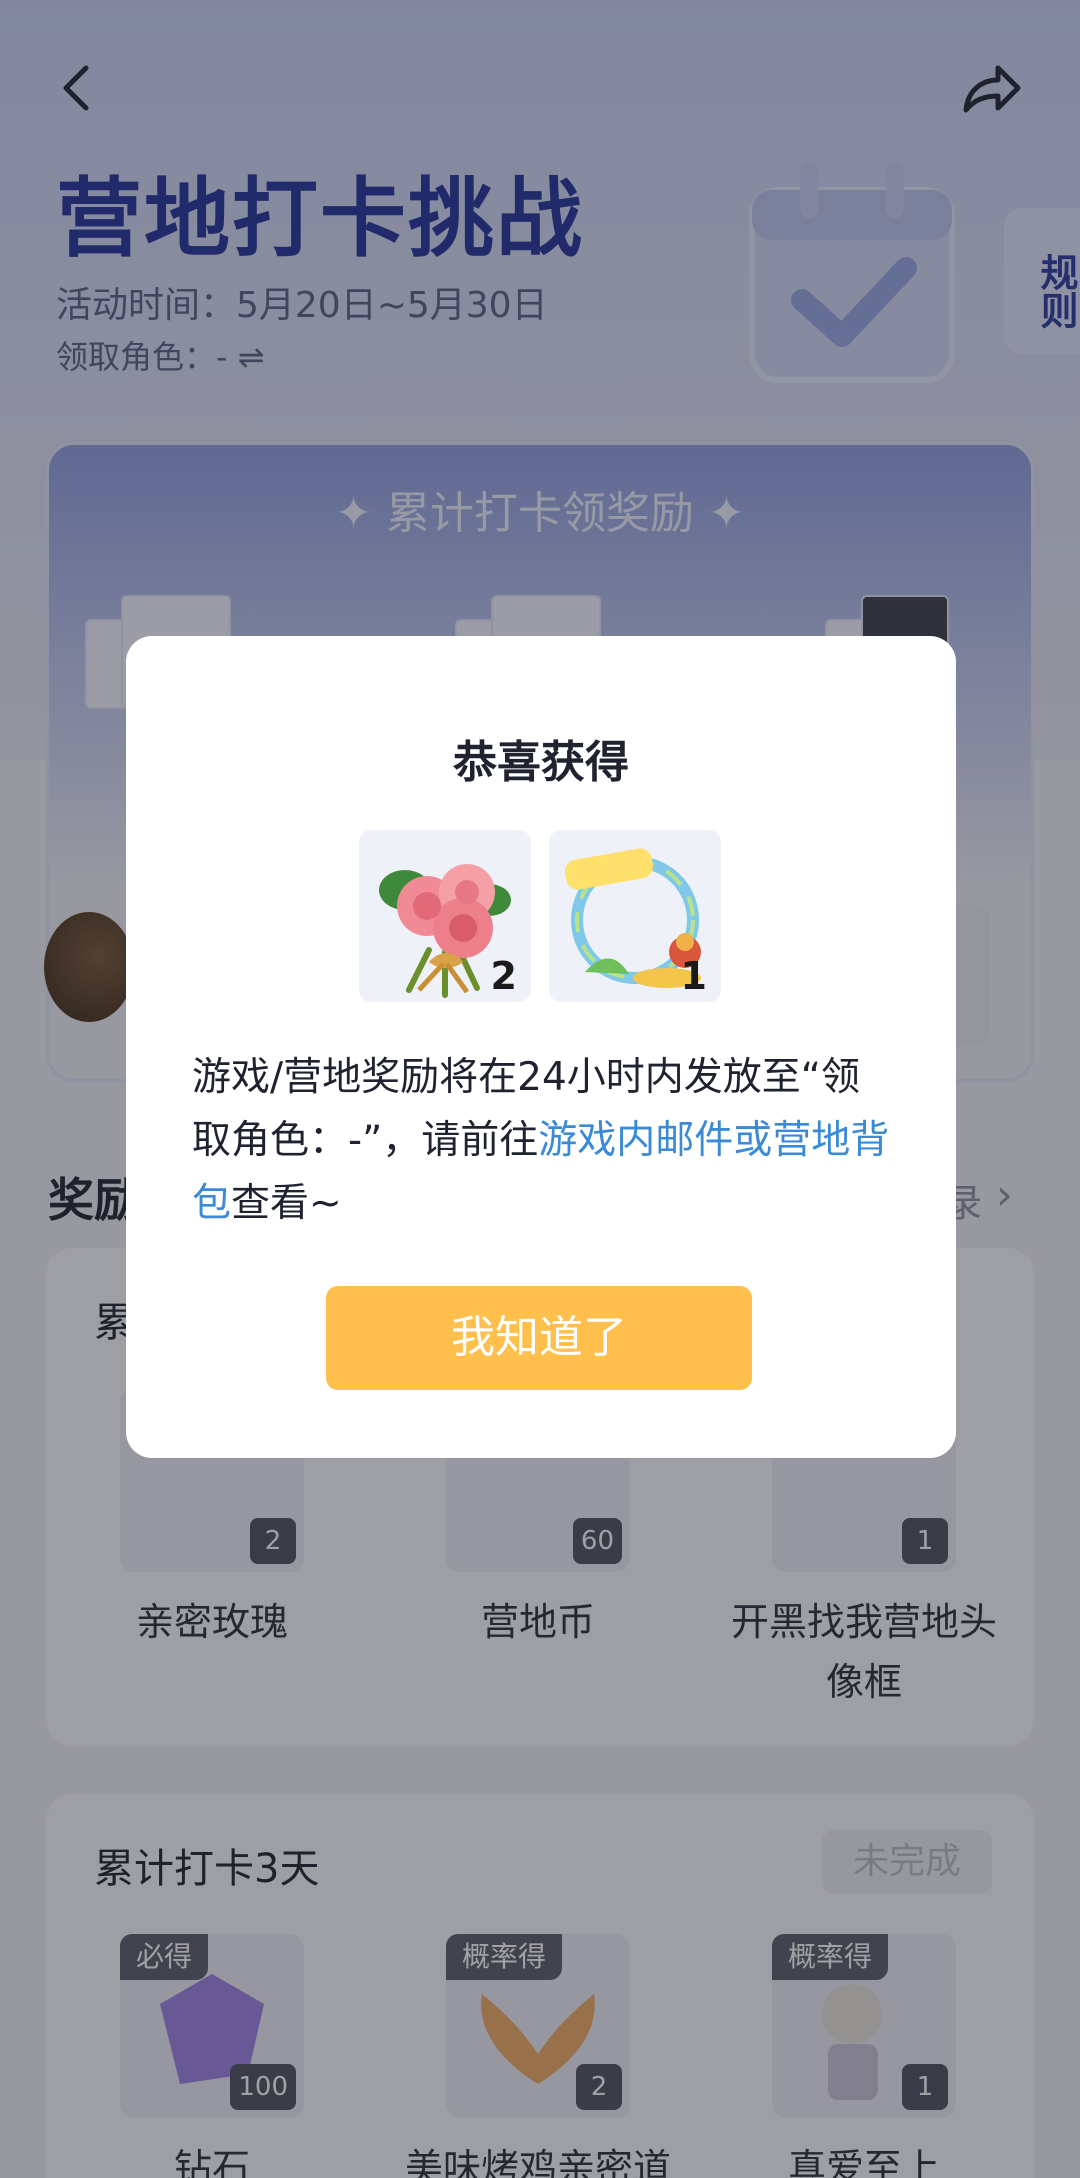  Describe the element at coordinates (541, 762) in the screenshot. I see `dialog-title: 恭喜获得` at that location.